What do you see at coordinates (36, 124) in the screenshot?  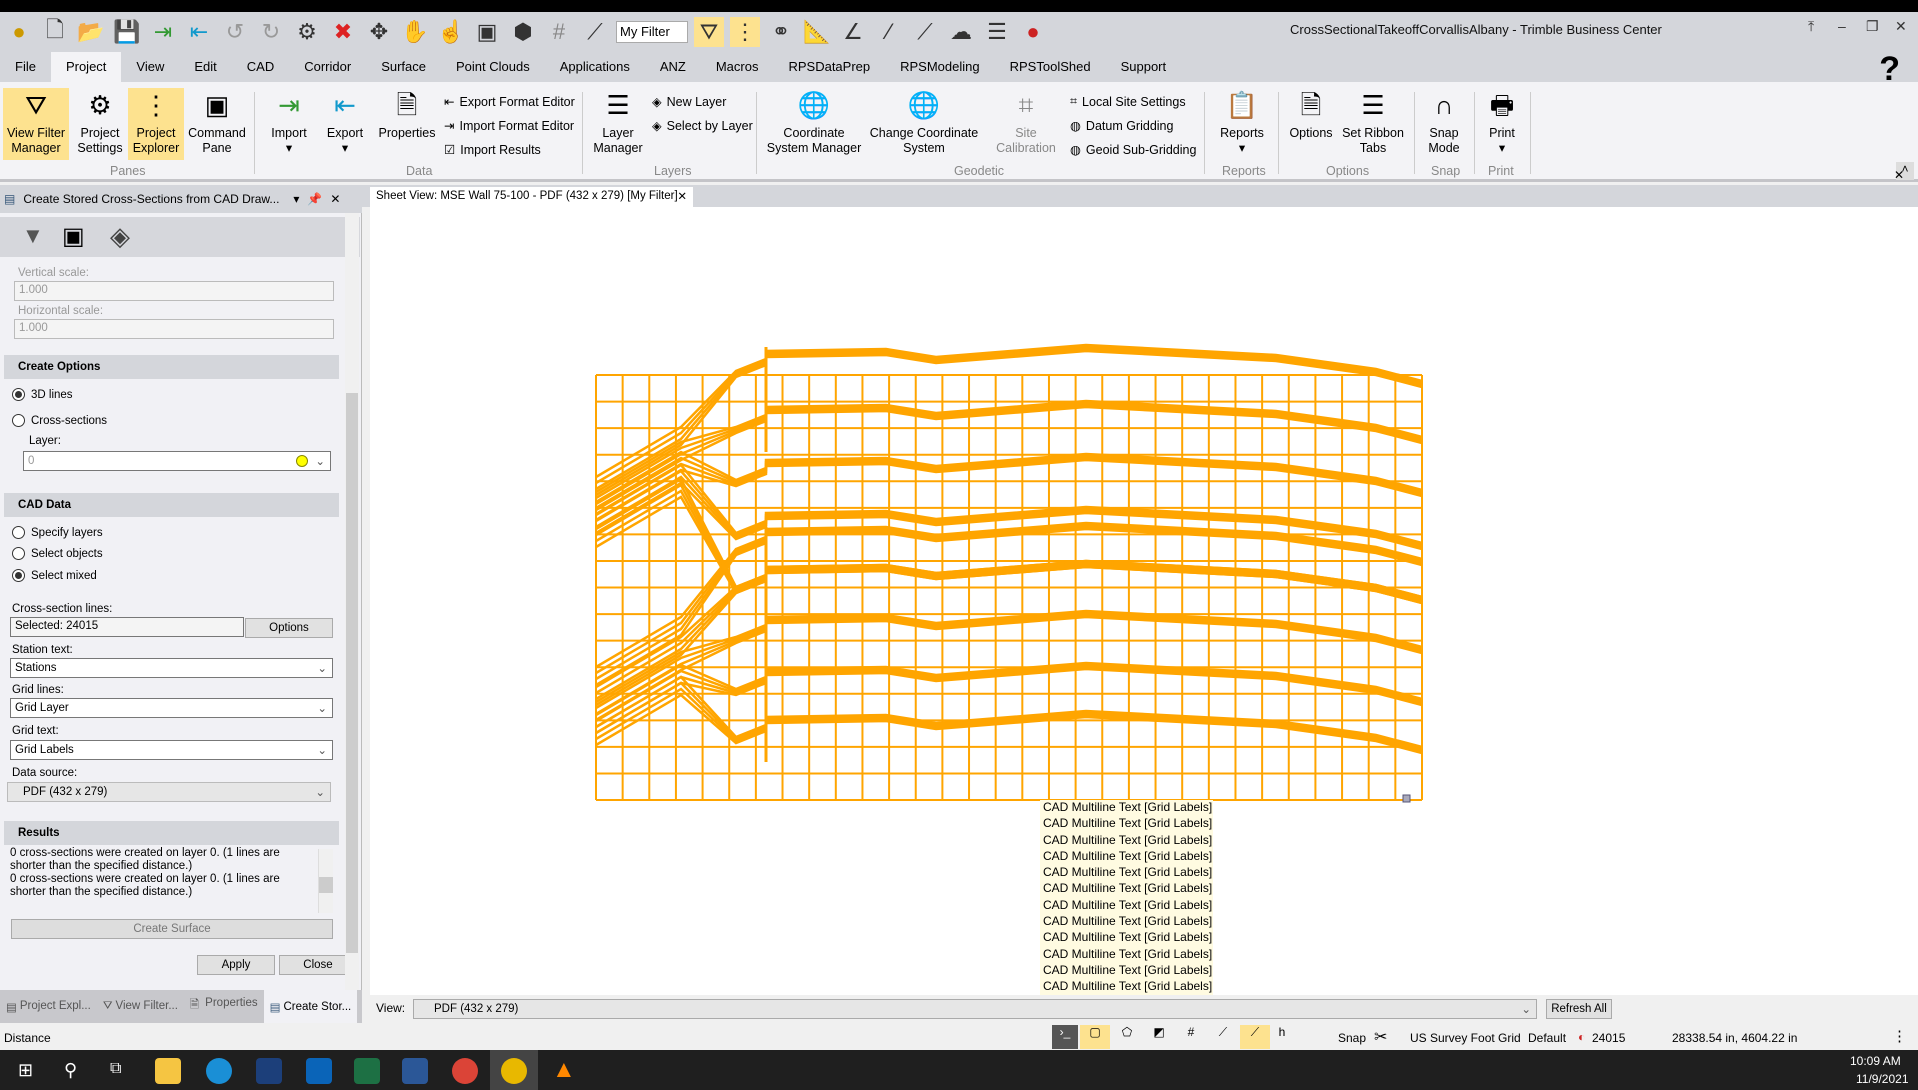 I see `view-filter-manager-button: ⛛ View Filter Manager` at bounding box center [36, 124].